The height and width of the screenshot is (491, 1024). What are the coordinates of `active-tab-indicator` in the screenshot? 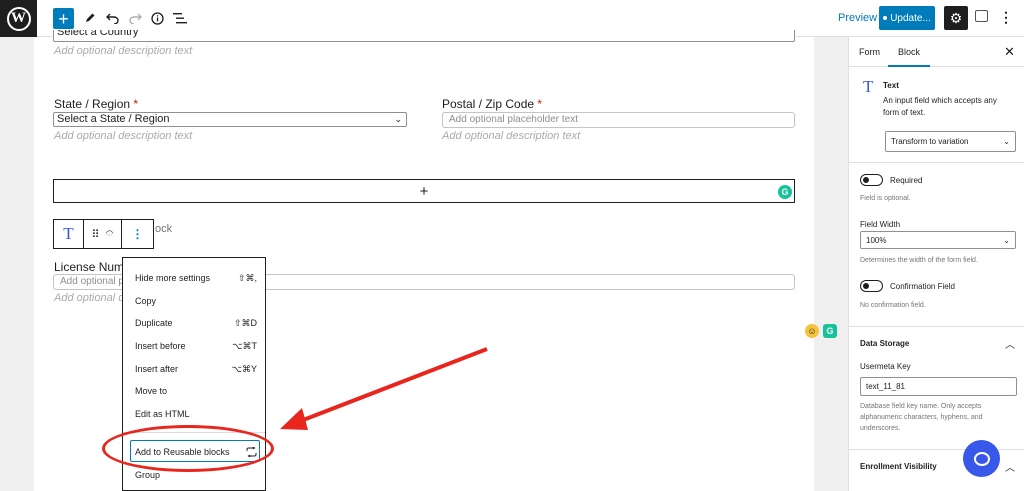 It's located at (909, 66).